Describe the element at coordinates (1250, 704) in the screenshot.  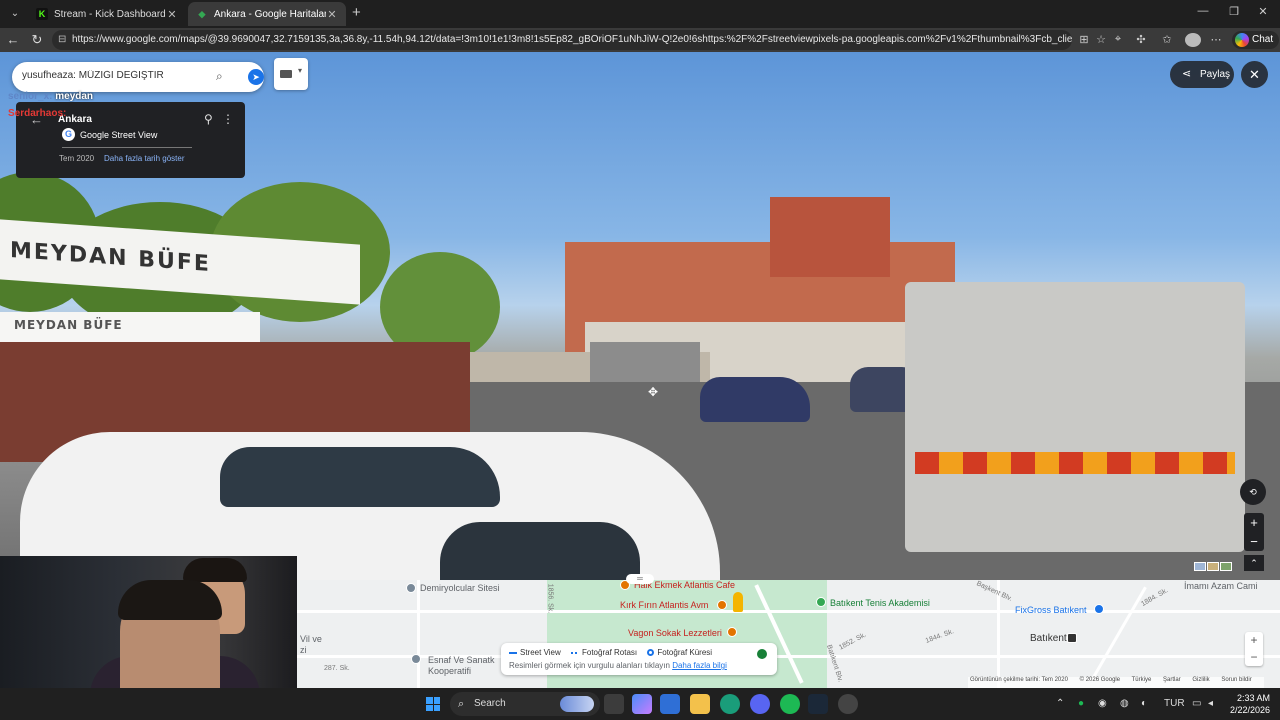
I see `clock: 2:33 AM 2/22/2026` at that location.